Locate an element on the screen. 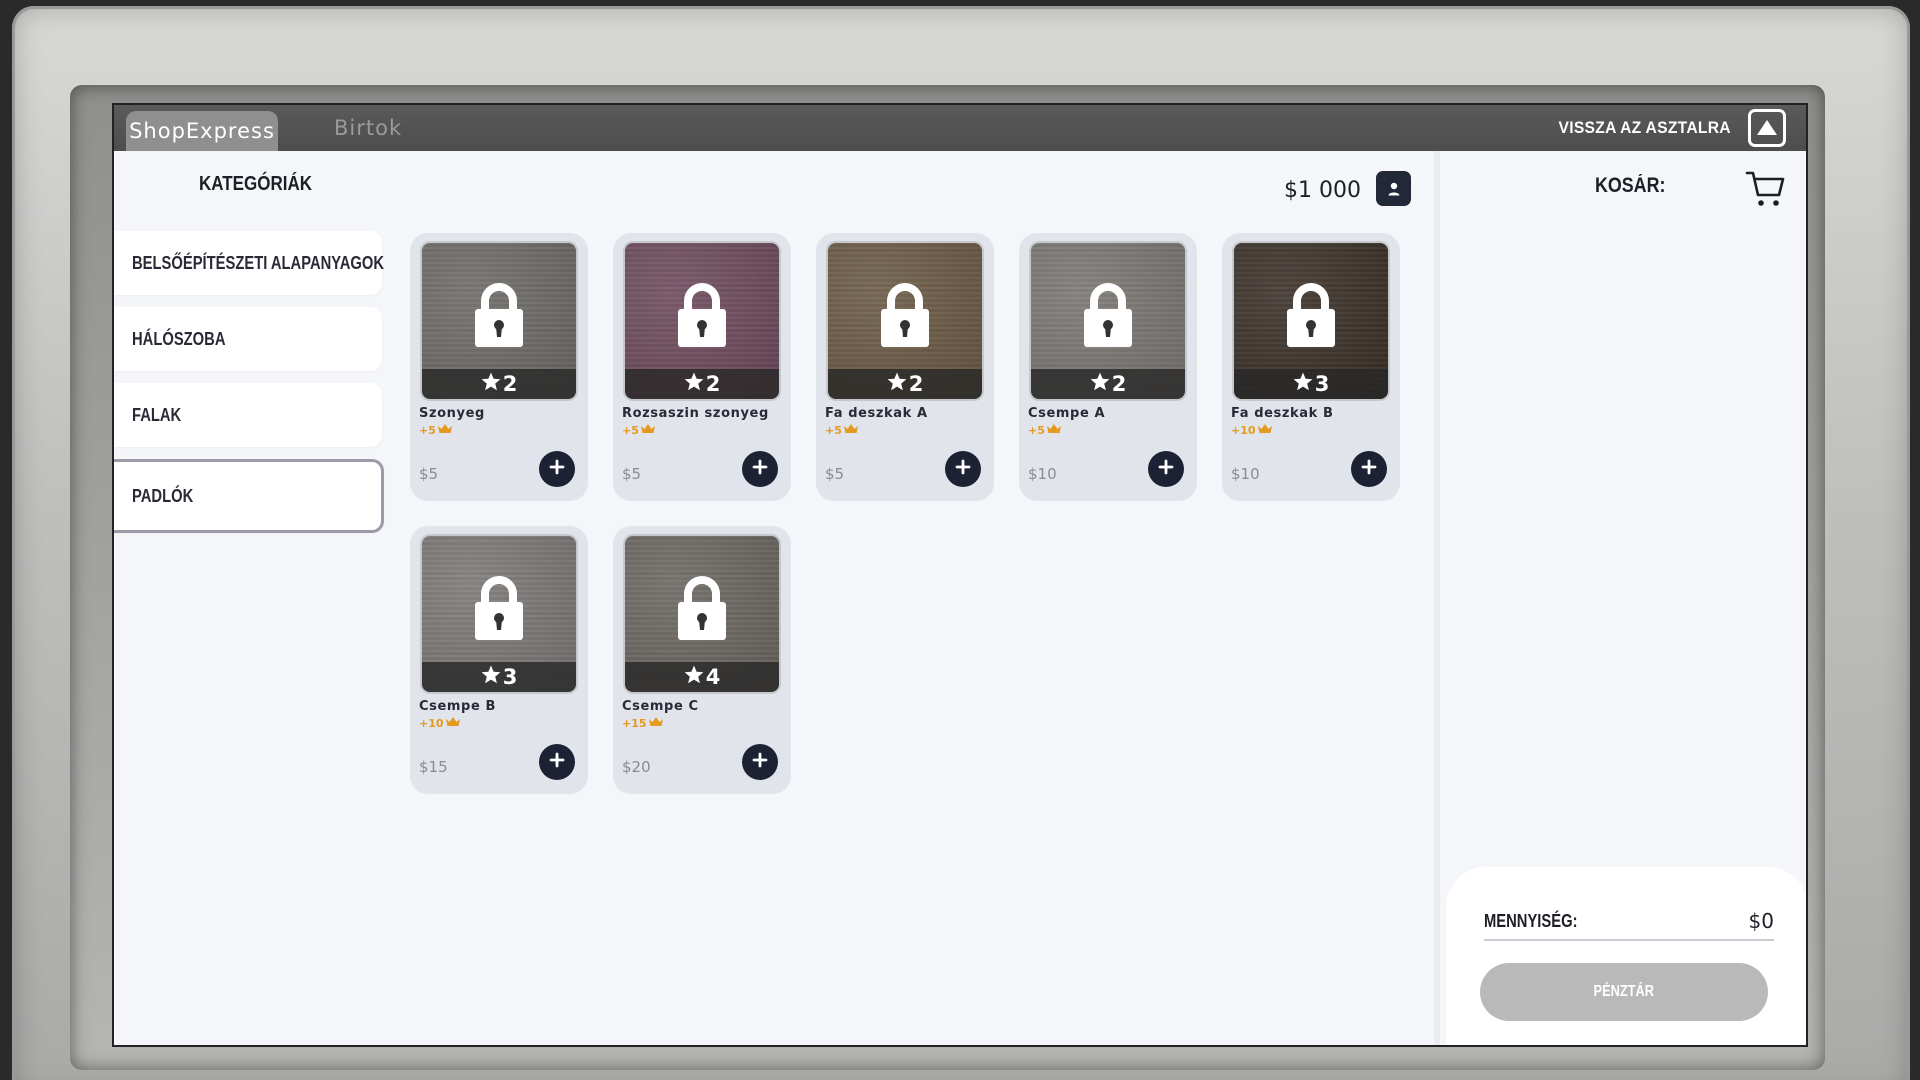  prestige-bonus: +10 is located at coordinates (1252, 430).